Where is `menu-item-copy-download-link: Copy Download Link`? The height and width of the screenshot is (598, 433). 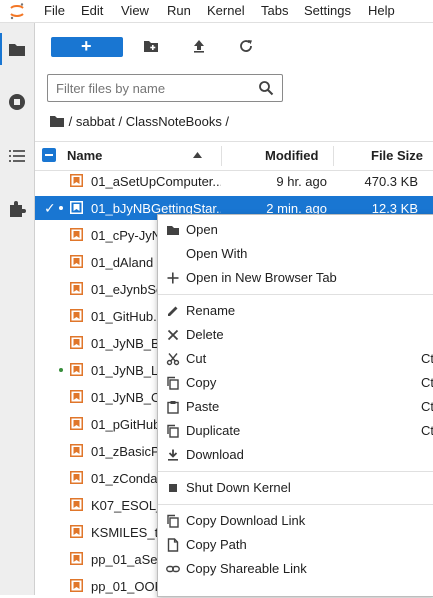 menu-item-copy-download-link: Copy Download Link is located at coordinates (295, 521).